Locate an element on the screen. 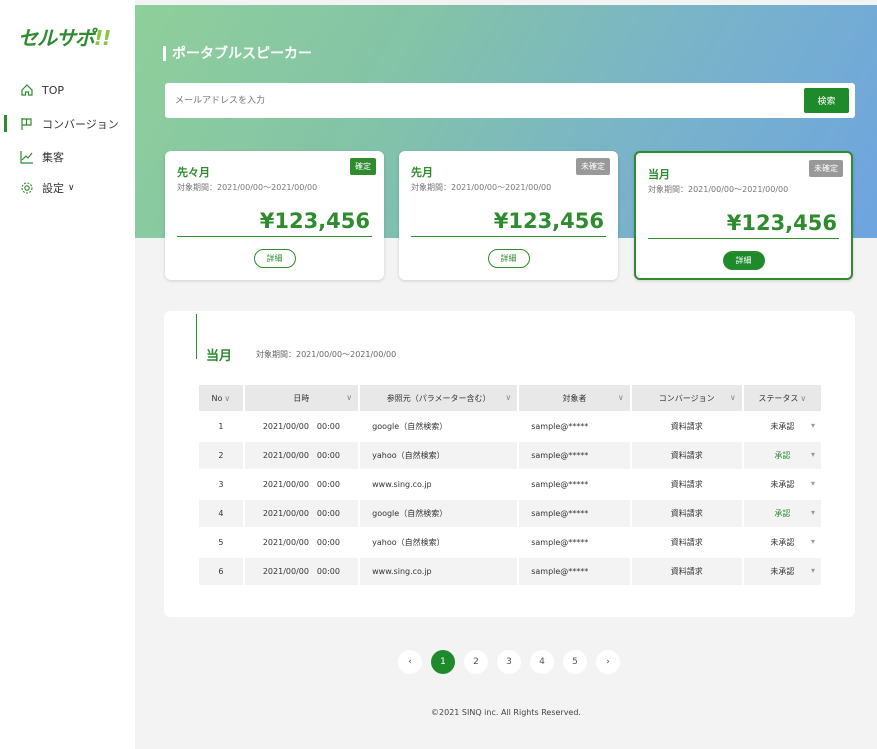 This screenshot has width=877, height=749. cell-no: 1 is located at coordinates (221, 426).